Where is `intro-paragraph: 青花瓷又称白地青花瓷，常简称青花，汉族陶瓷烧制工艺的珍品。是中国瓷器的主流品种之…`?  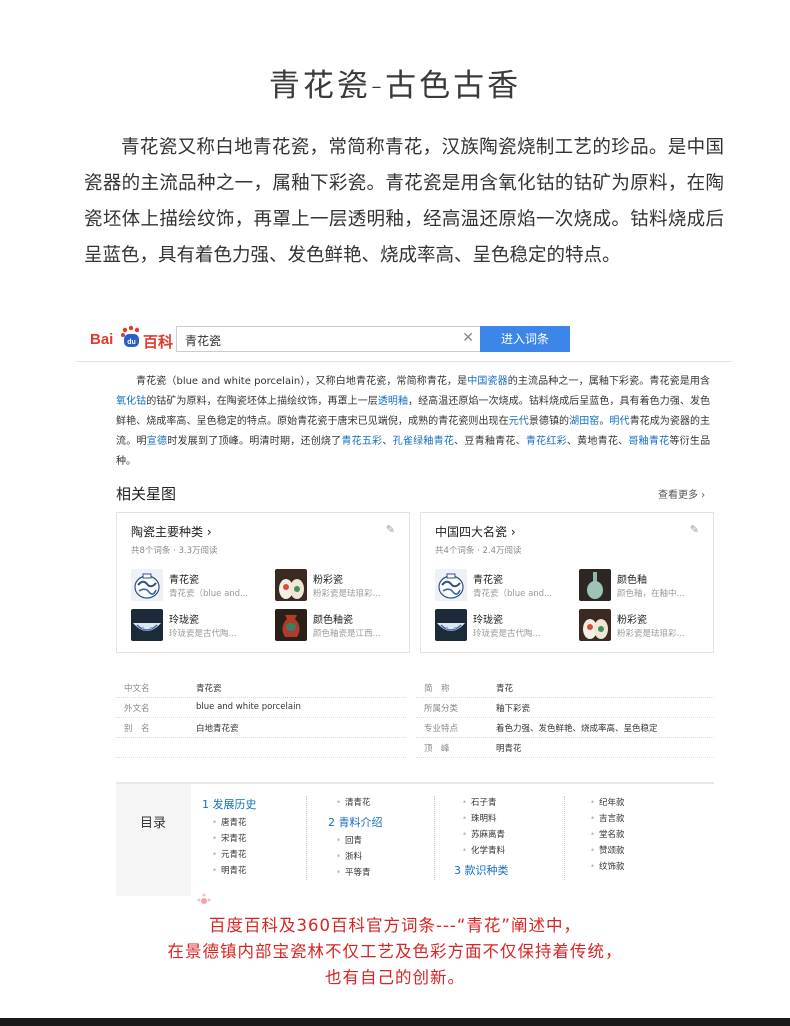 intro-paragraph: 青花瓷又称白地青花瓷，常简称青花，汉族陶瓷烧制工艺的珍品。是中国瓷器的主流品种之… is located at coordinates (404, 201).